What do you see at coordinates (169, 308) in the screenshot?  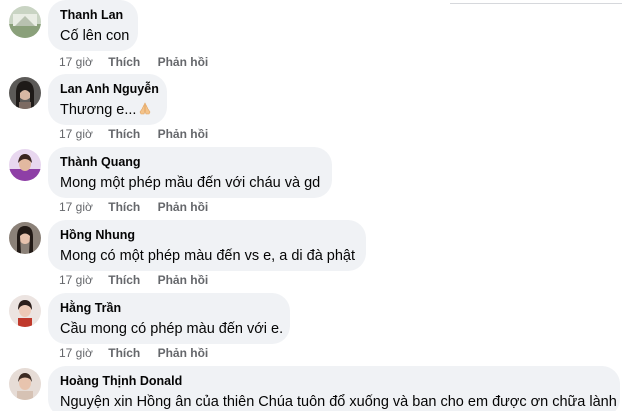 I see `comment-author: Hằng Trần` at bounding box center [169, 308].